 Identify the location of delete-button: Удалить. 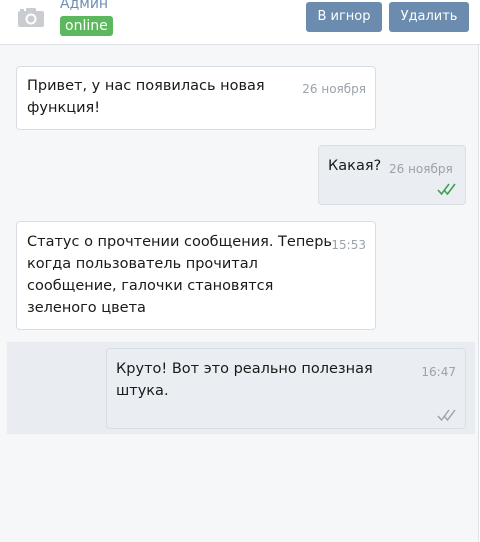
(429, 17).